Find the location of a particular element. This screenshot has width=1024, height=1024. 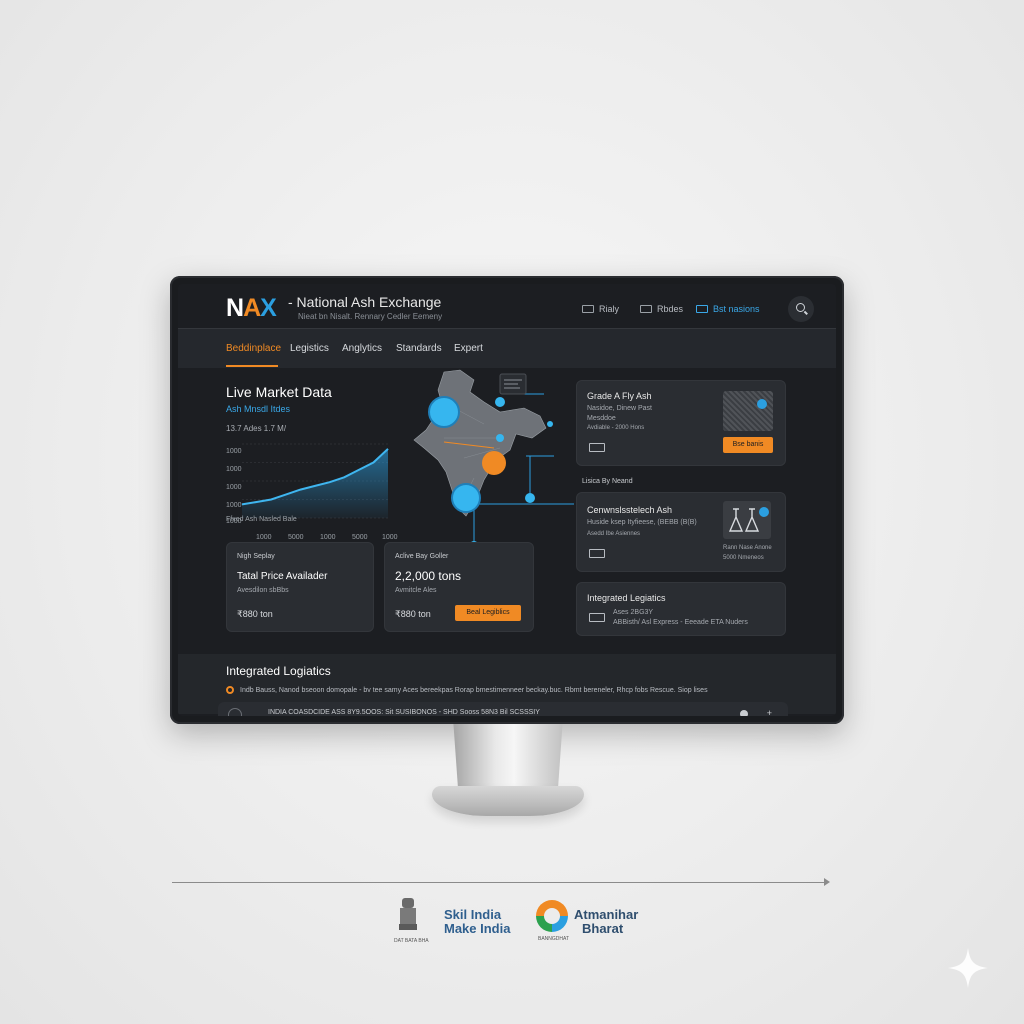

national-emblem-icon is located at coordinates (408, 914).